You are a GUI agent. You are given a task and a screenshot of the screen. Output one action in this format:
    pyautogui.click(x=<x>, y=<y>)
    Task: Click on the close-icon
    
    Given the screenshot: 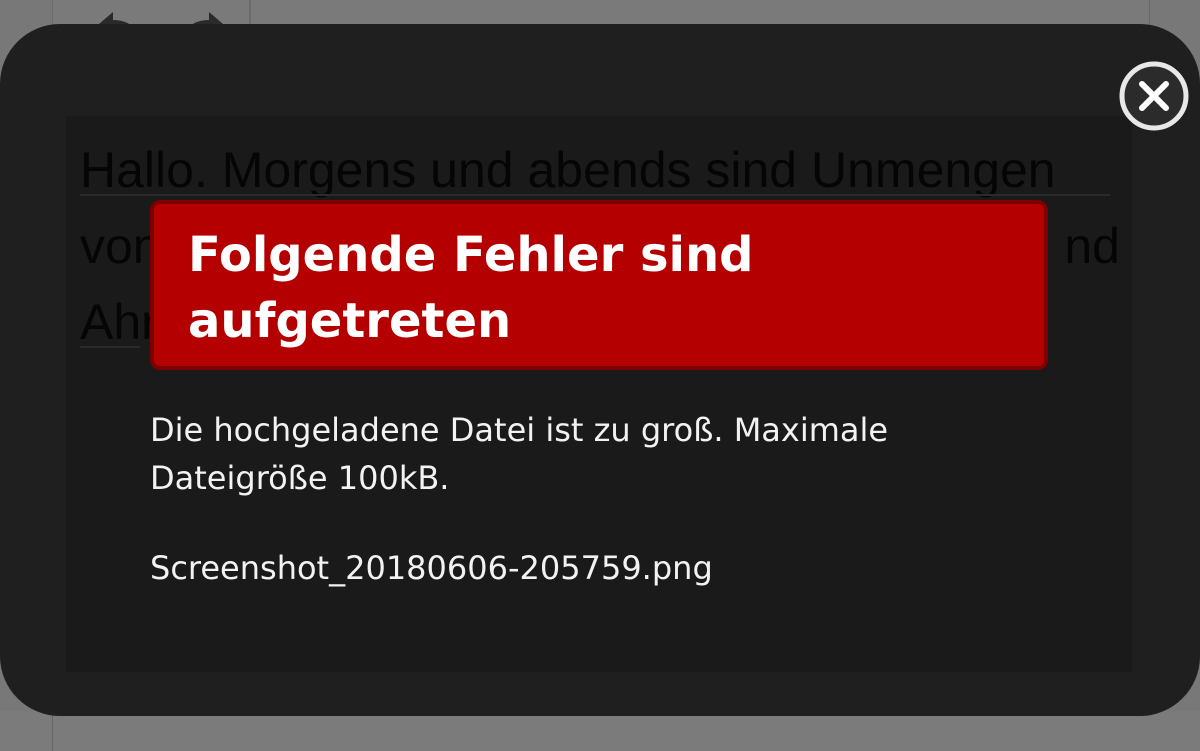 What is the action you would take?
    pyautogui.click(x=1154, y=96)
    